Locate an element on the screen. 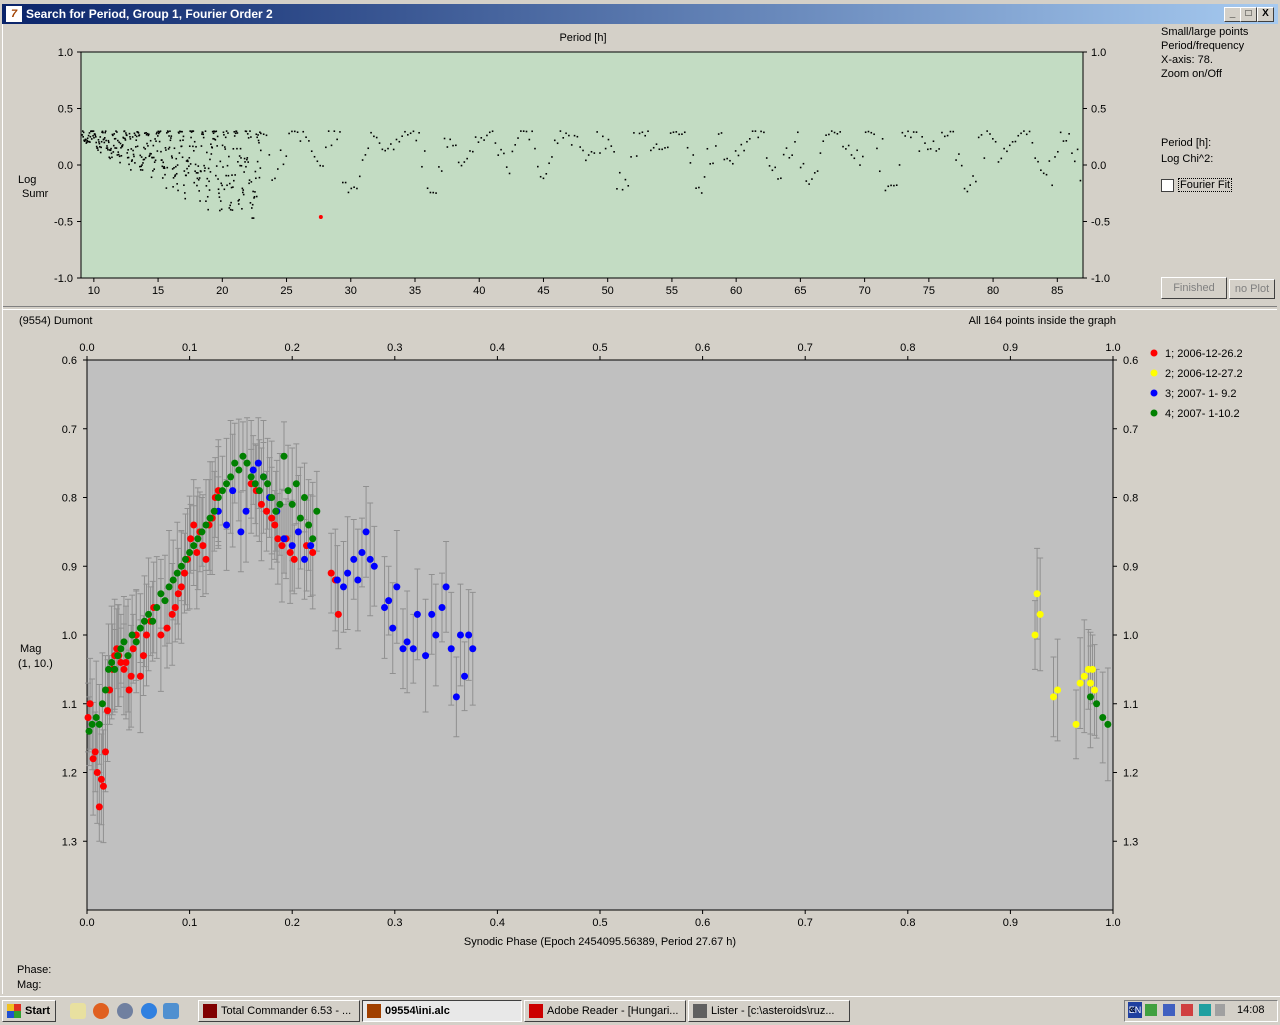 The height and width of the screenshot is (1025, 1280). firefox-icon is located at coordinates (101, 1011).